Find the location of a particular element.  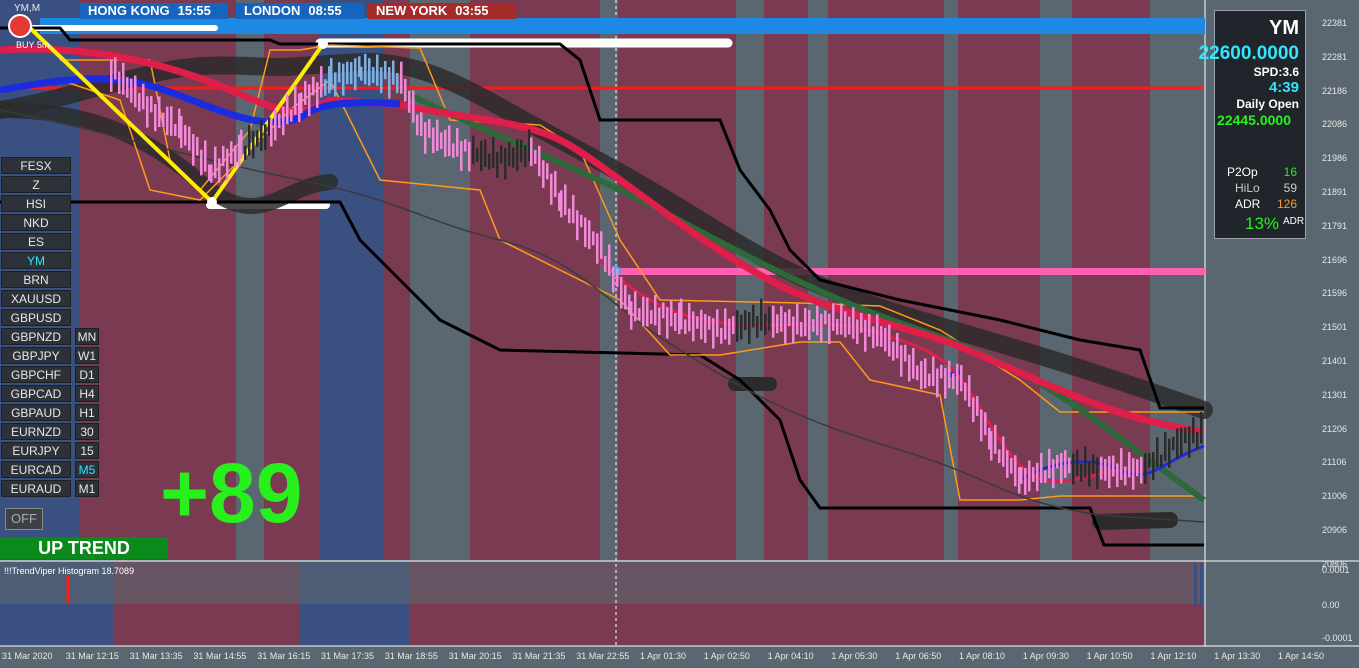

hilo-value: 59 is located at coordinates (1290, 188).